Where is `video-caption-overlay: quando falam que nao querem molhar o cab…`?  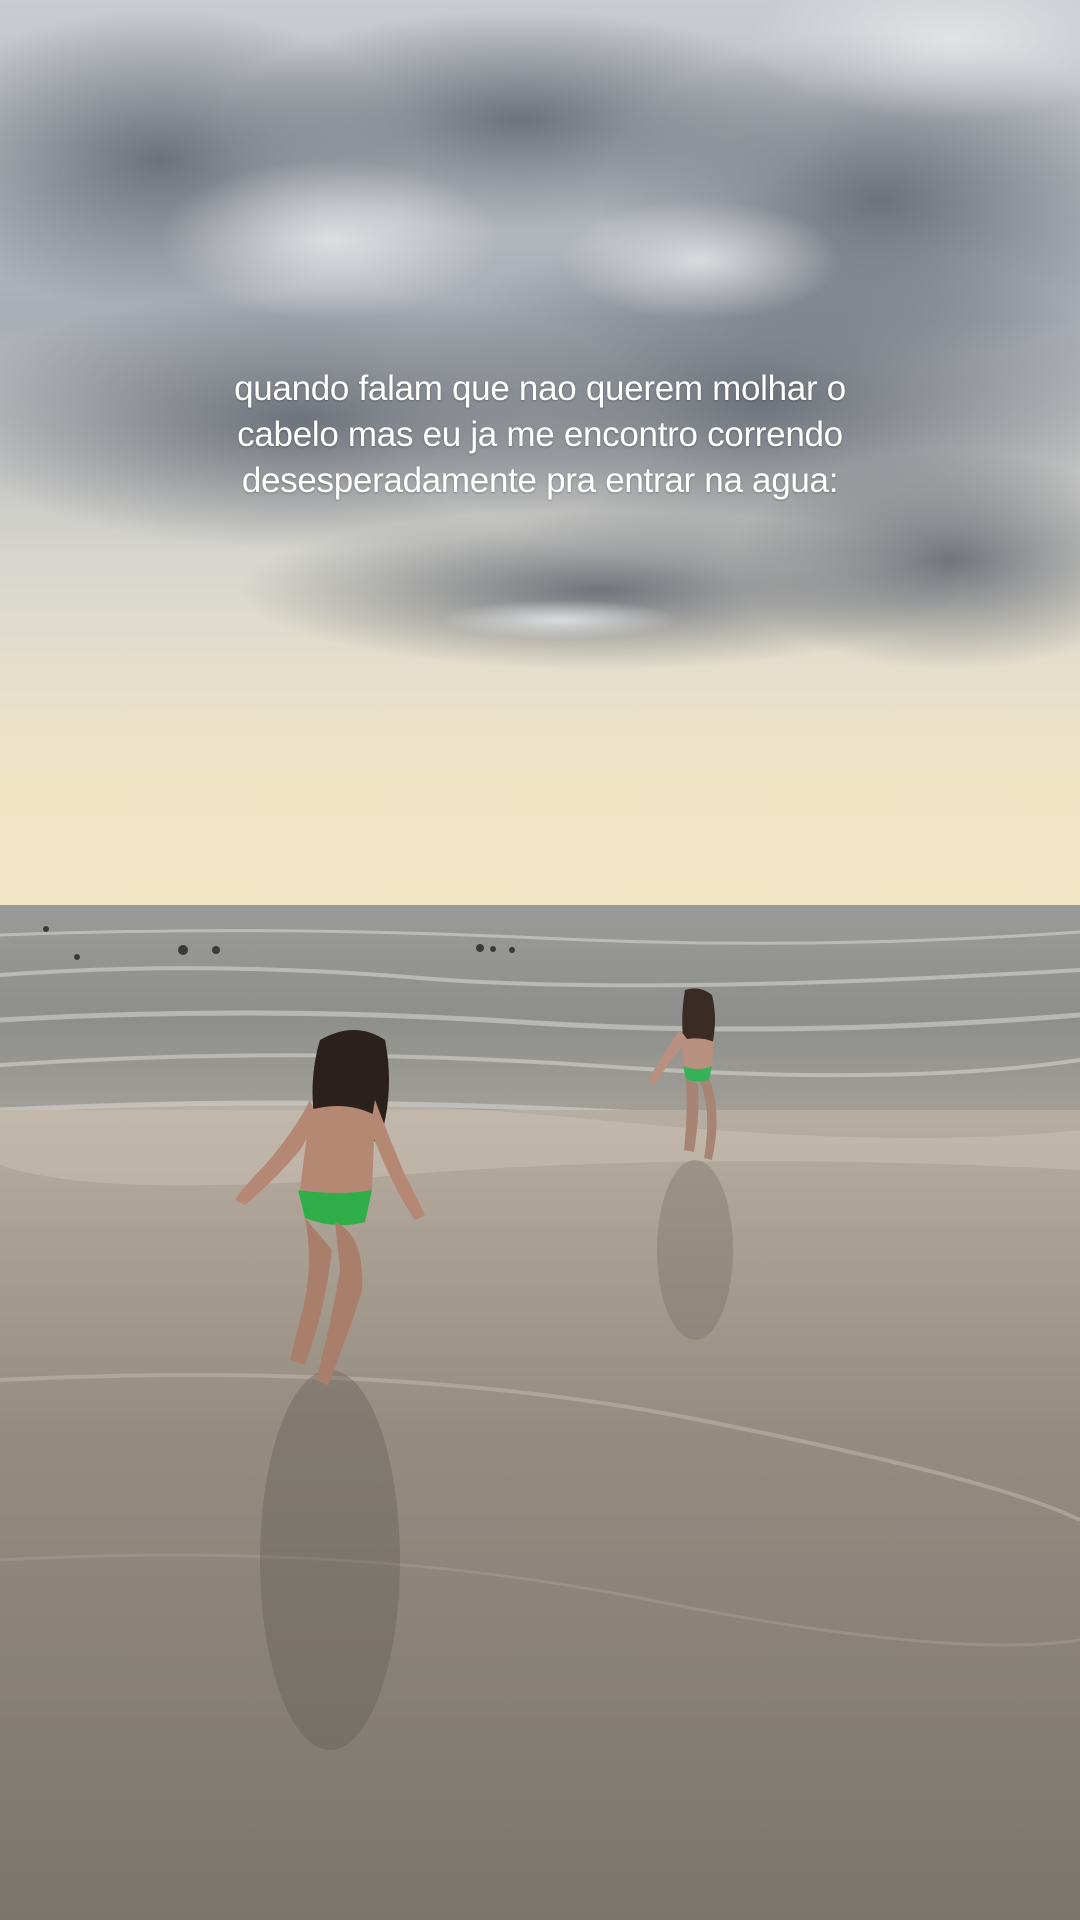
video-caption-overlay: quando falam que nao querem molhar o cab… is located at coordinates (540, 435).